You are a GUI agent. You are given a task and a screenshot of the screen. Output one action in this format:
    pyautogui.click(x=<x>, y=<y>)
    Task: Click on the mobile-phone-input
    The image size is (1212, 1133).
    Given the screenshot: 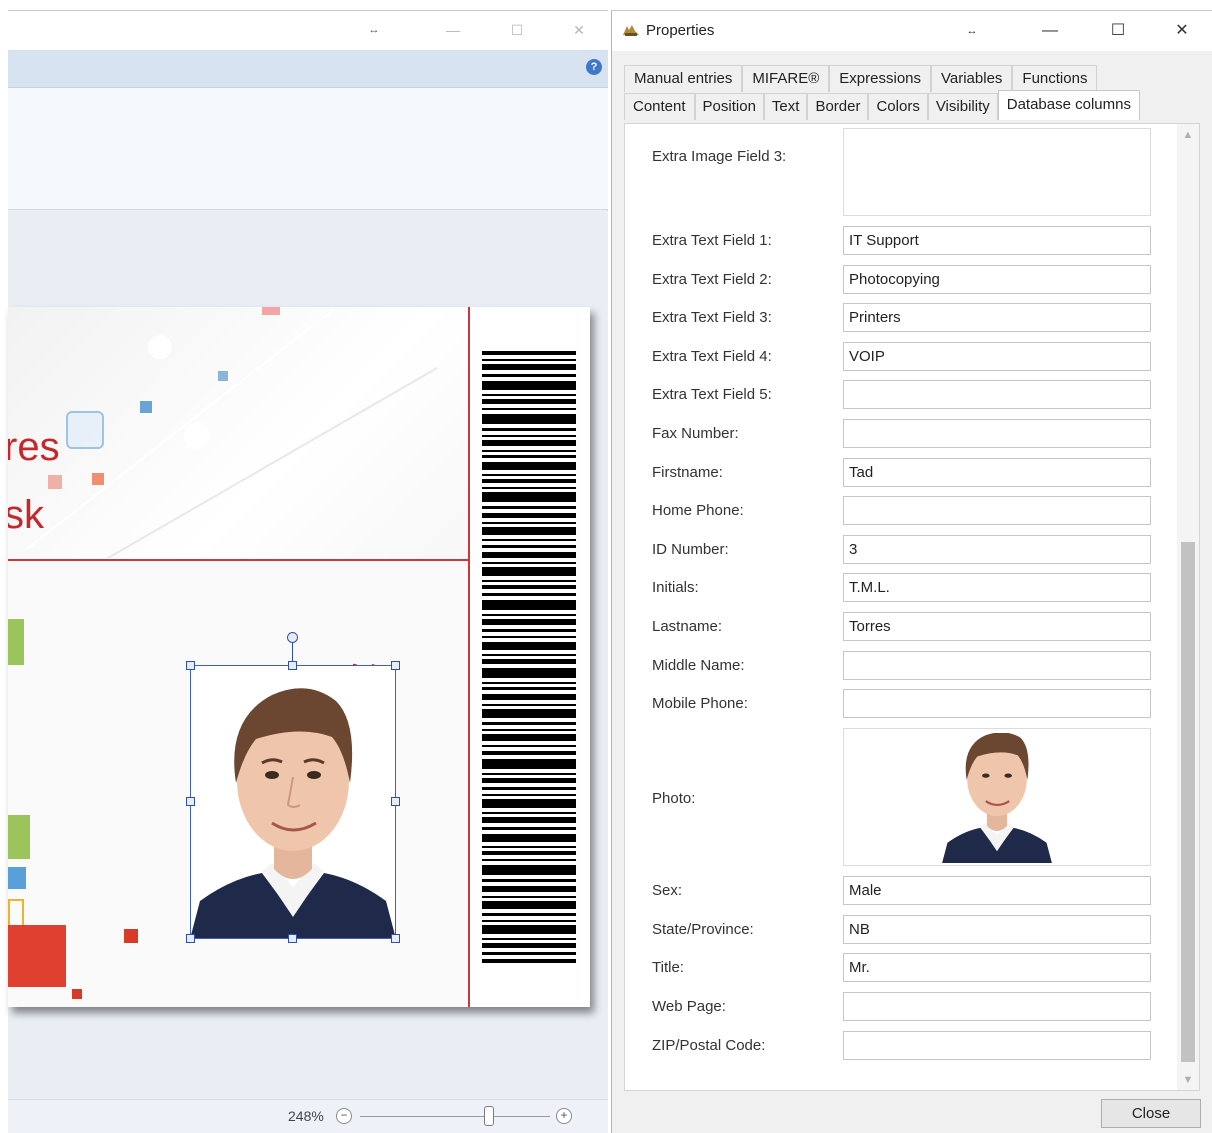 What is the action you would take?
    pyautogui.click(x=997, y=703)
    